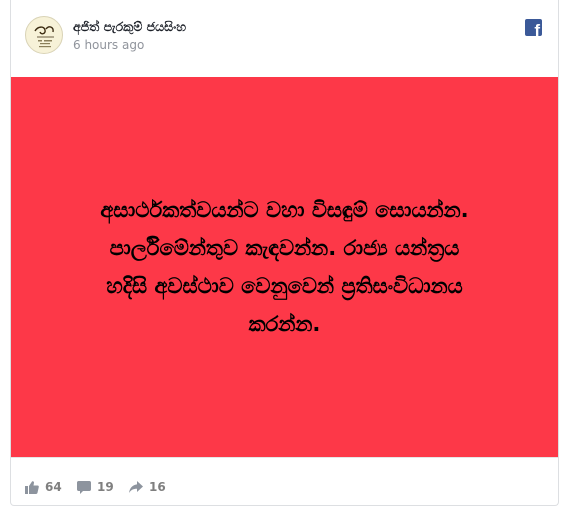 The image size is (564, 507). Describe the element at coordinates (284, 457) in the screenshot. I see `footer-divider` at that location.